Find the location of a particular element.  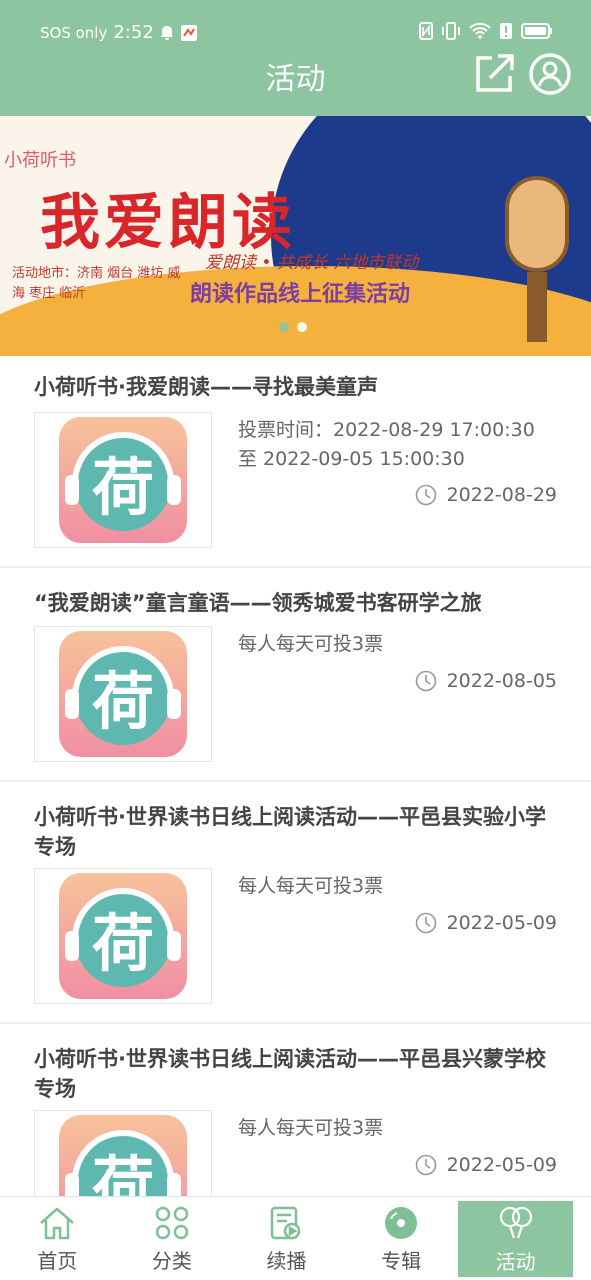

tab-album: 专辑 is located at coordinates (401, 1238).